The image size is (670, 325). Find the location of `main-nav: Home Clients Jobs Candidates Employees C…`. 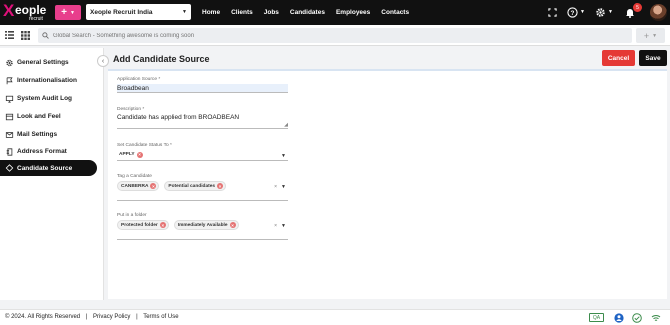

main-nav: Home Clients Jobs Candidates Employees C… is located at coordinates (311, 12).